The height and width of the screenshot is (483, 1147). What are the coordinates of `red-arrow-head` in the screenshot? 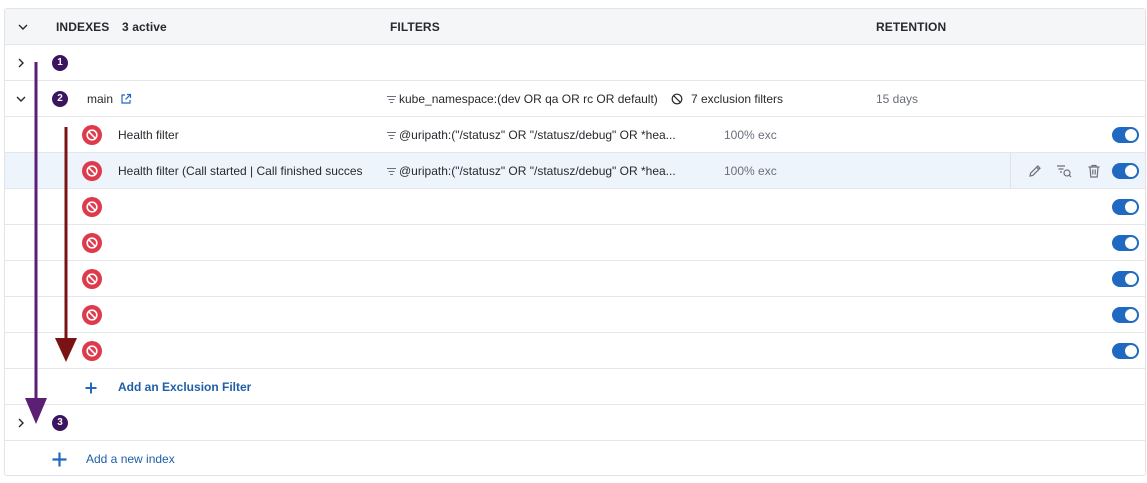 It's located at (66, 350).